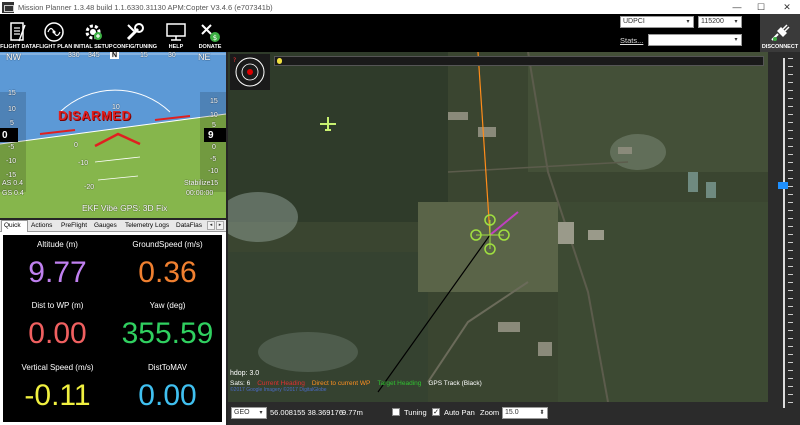  Describe the element at coordinates (54, 47) in the screenshot. I see `flight-plan-label: FLIGHT PLAN` at that location.